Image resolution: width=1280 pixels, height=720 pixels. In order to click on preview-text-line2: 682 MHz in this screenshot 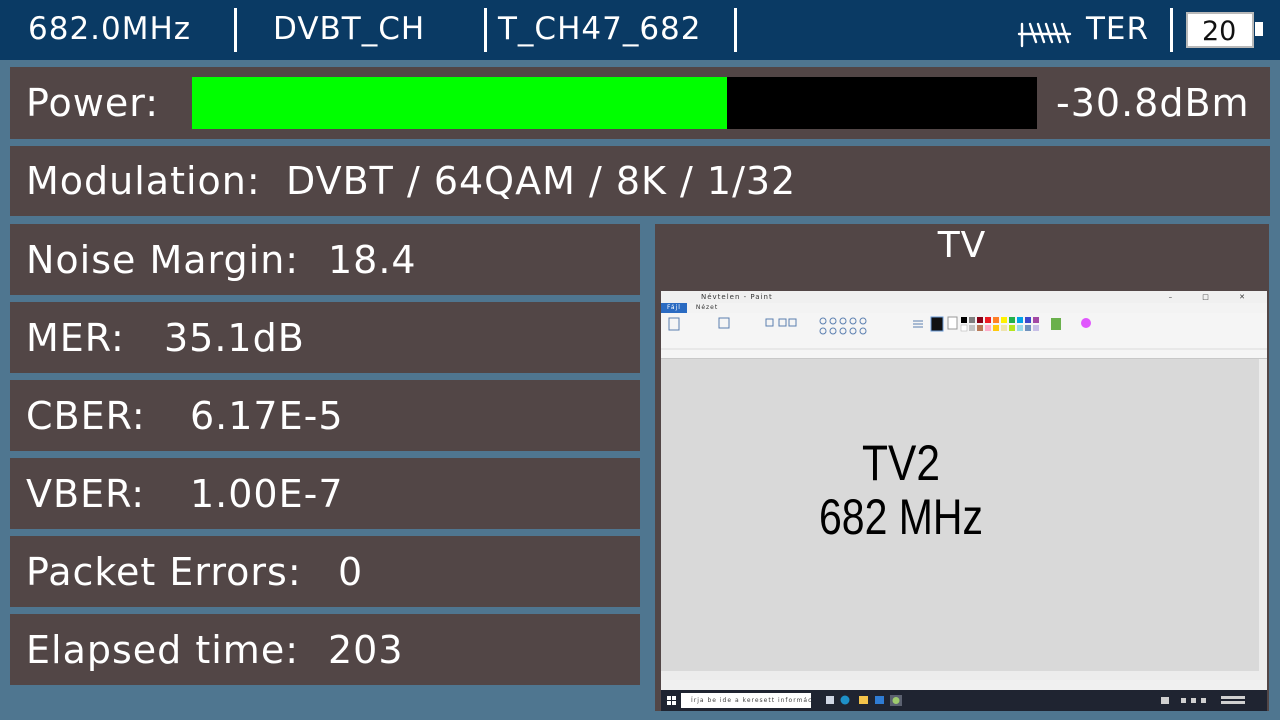, I will do `click(901, 517)`.